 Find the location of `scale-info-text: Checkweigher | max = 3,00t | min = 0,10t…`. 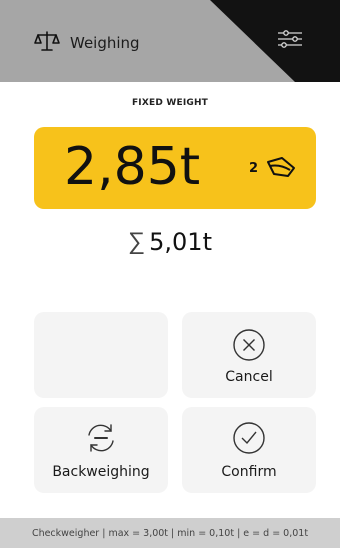

scale-info-text: Checkweigher | max = 3,00t | min = 0,10t… is located at coordinates (170, 533).